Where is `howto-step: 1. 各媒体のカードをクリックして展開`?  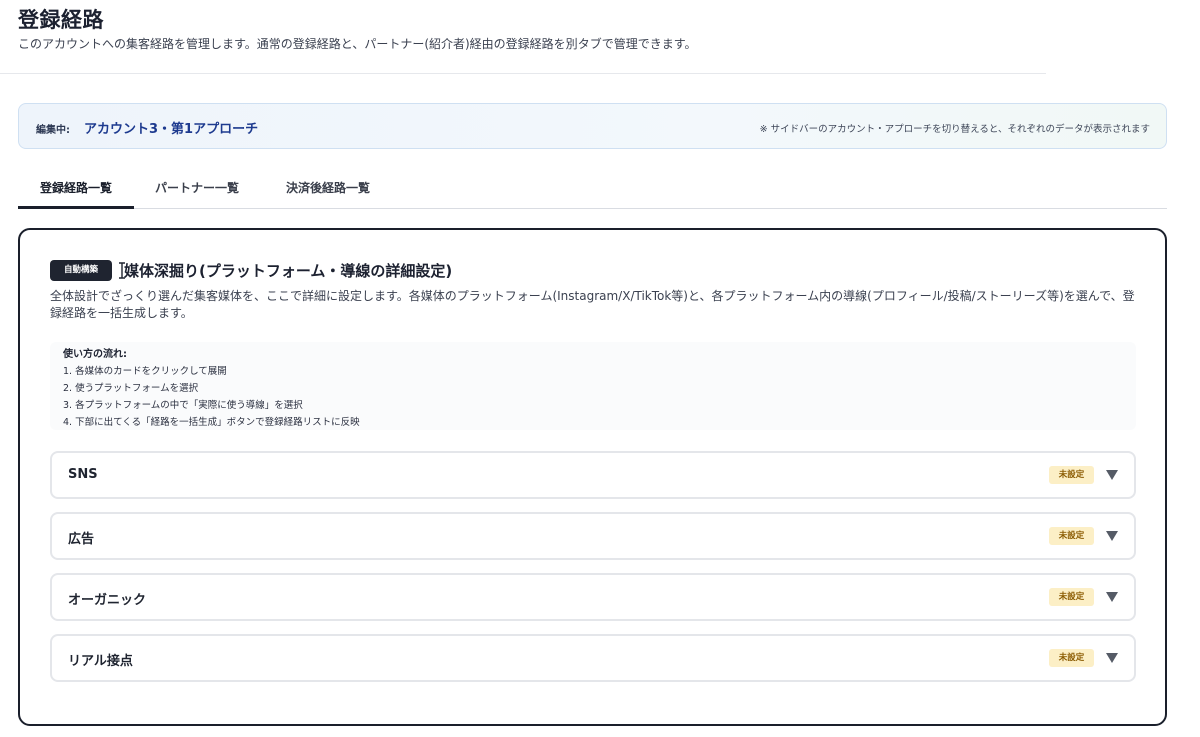
howto-step: 1. 各媒体のカードをクリックして展開 is located at coordinates (145, 371).